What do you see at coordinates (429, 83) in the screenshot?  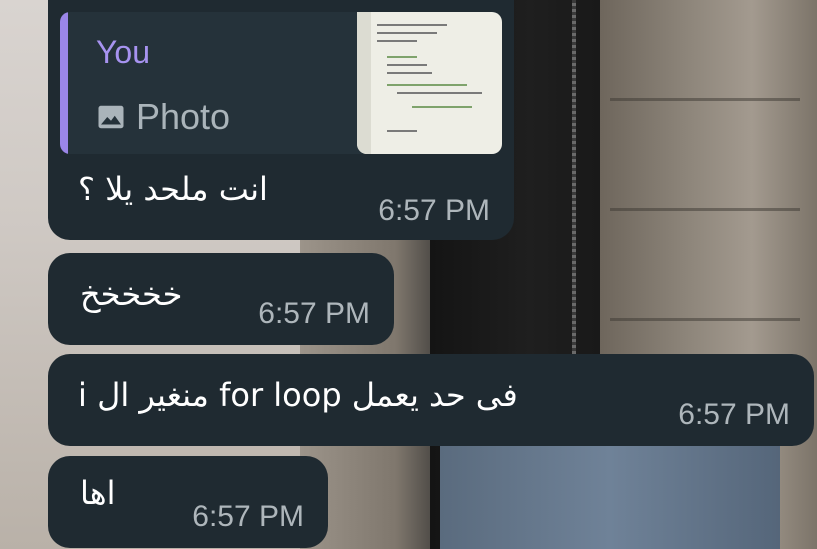 I see `reply-photo-thumbnail` at bounding box center [429, 83].